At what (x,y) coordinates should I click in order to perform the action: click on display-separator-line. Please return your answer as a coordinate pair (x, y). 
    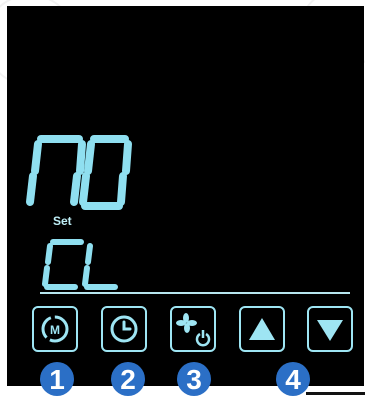
    Looking at the image, I should click on (195, 293).